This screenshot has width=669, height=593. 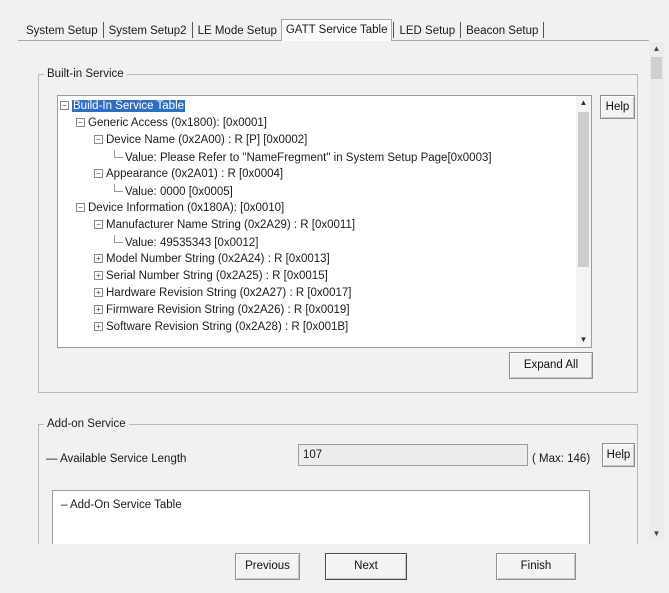 What do you see at coordinates (617, 107) in the screenshot?
I see `builtin-help-button: Help` at bounding box center [617, 107].